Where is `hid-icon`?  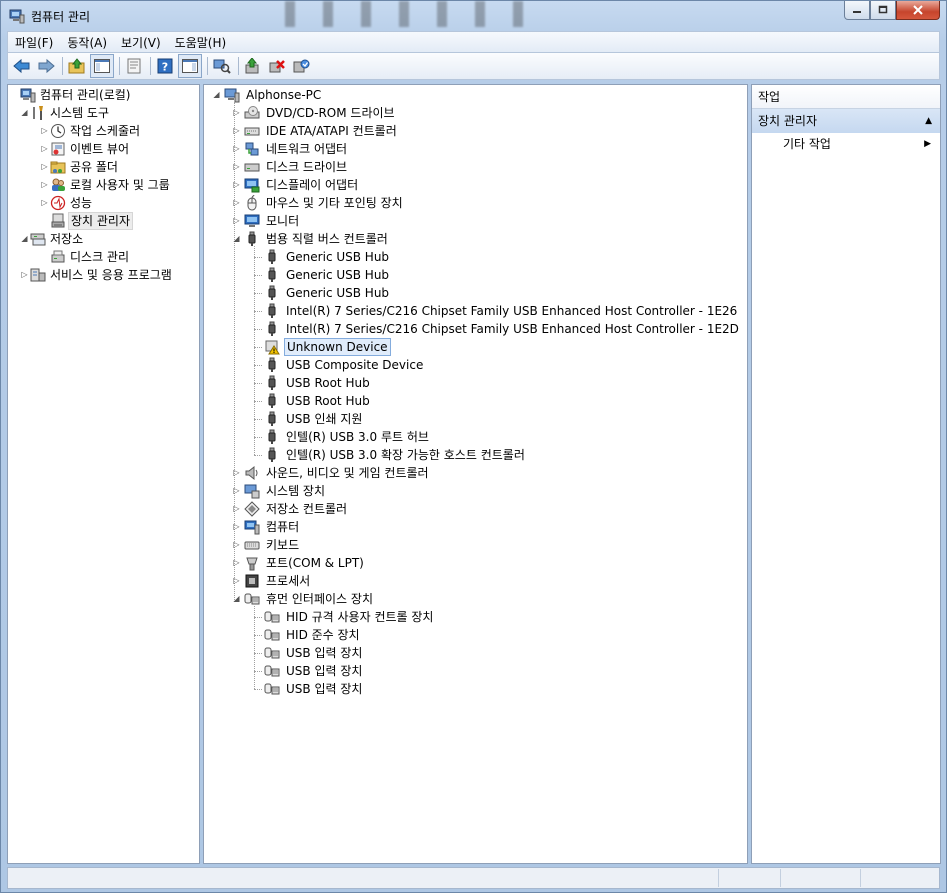 hid-icon is located at coordinates (252, 599).